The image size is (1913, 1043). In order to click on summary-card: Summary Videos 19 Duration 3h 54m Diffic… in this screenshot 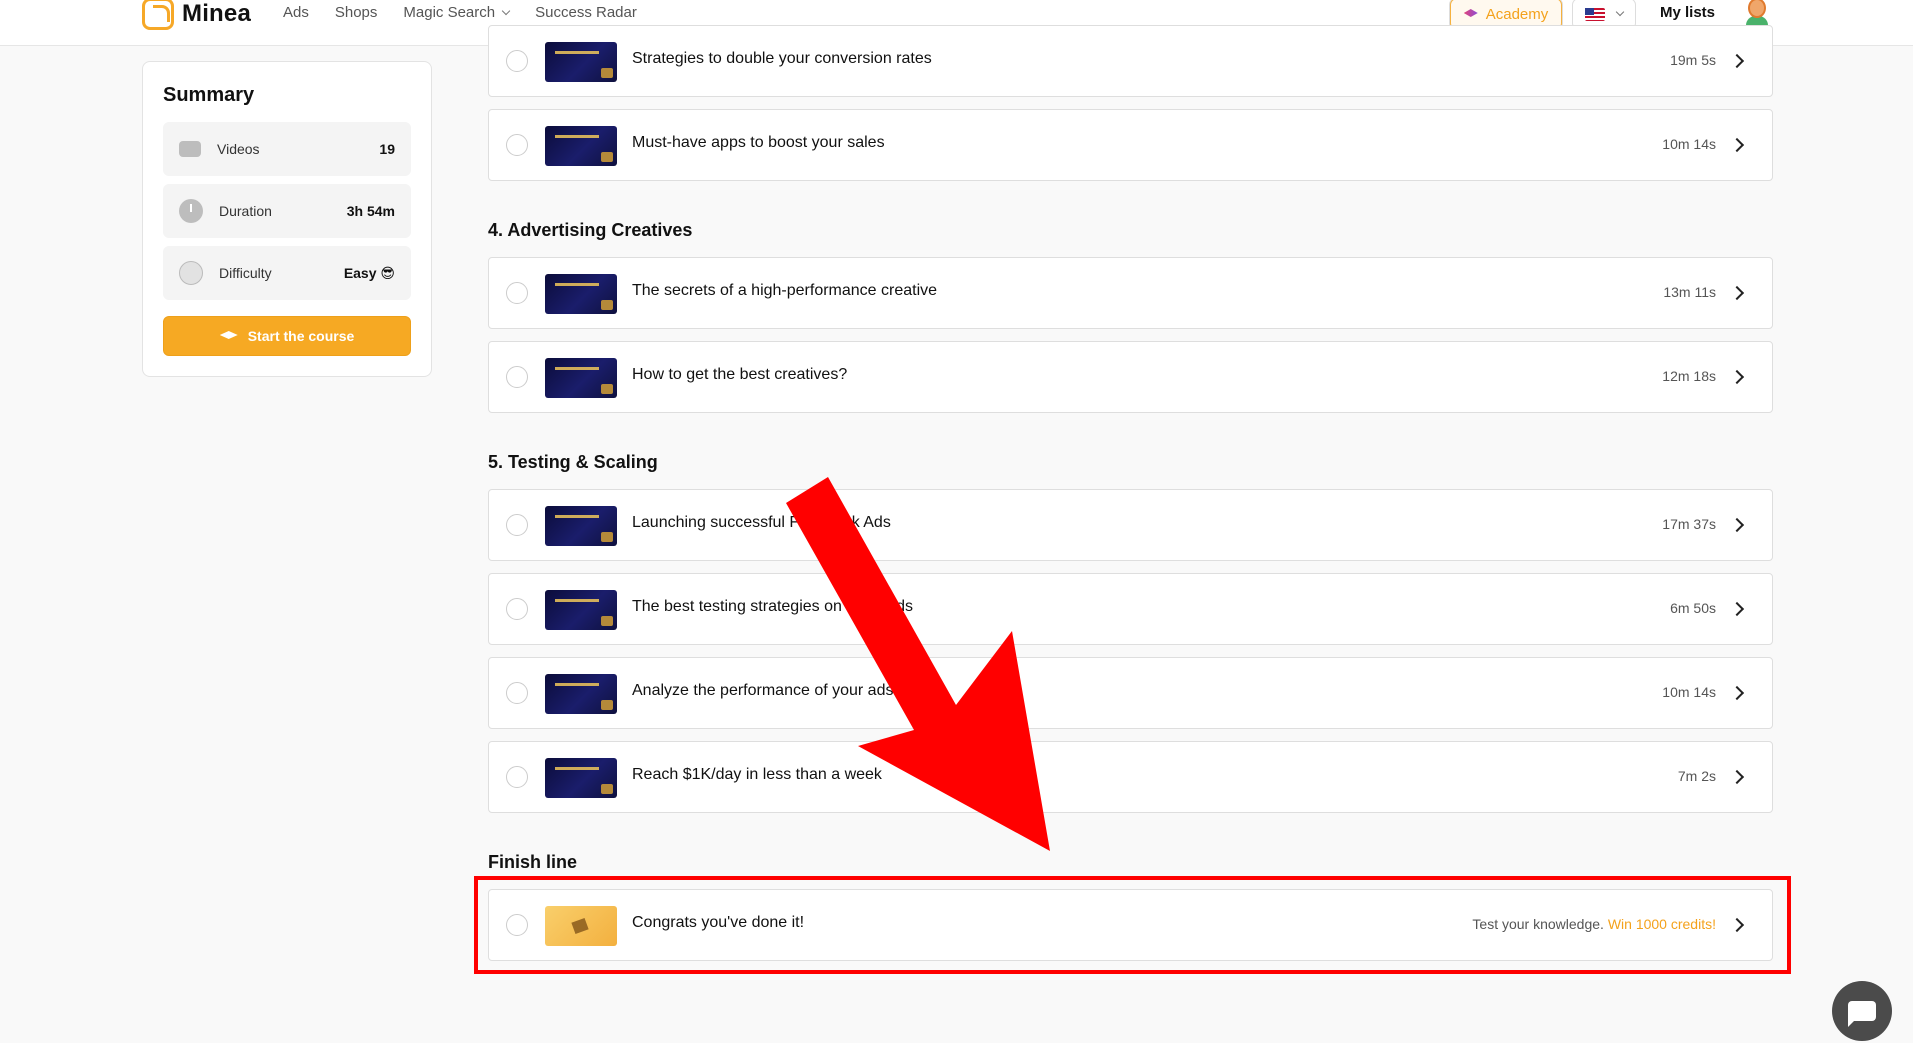, I will do `click(287, 219)`.